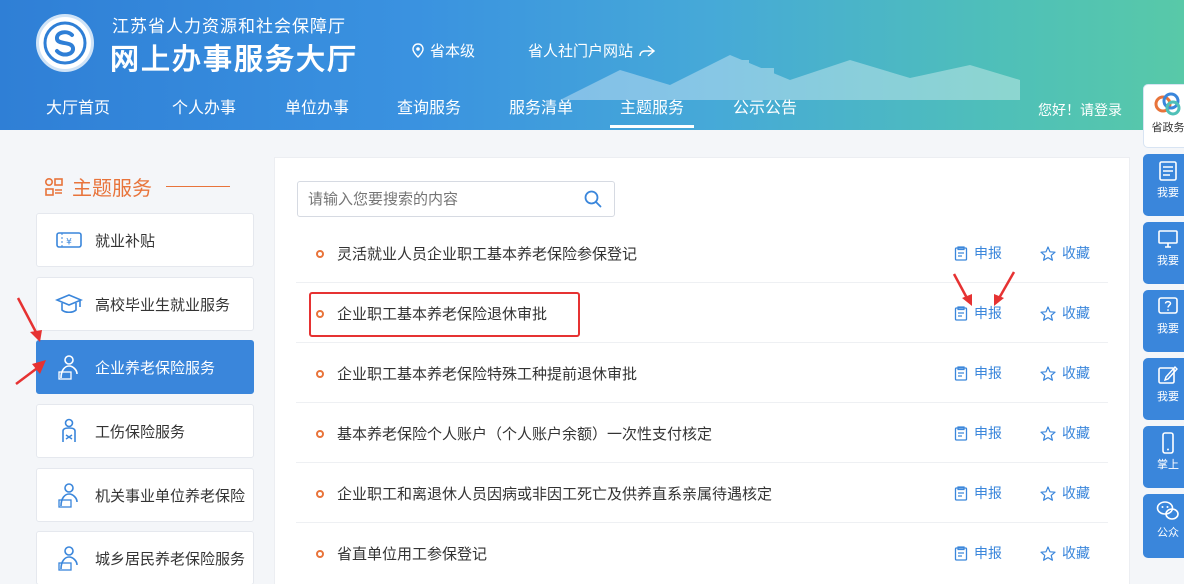  Describe the element at coordinates (69, 431) in the screenshot. I see `injury-person-icon` at that location.